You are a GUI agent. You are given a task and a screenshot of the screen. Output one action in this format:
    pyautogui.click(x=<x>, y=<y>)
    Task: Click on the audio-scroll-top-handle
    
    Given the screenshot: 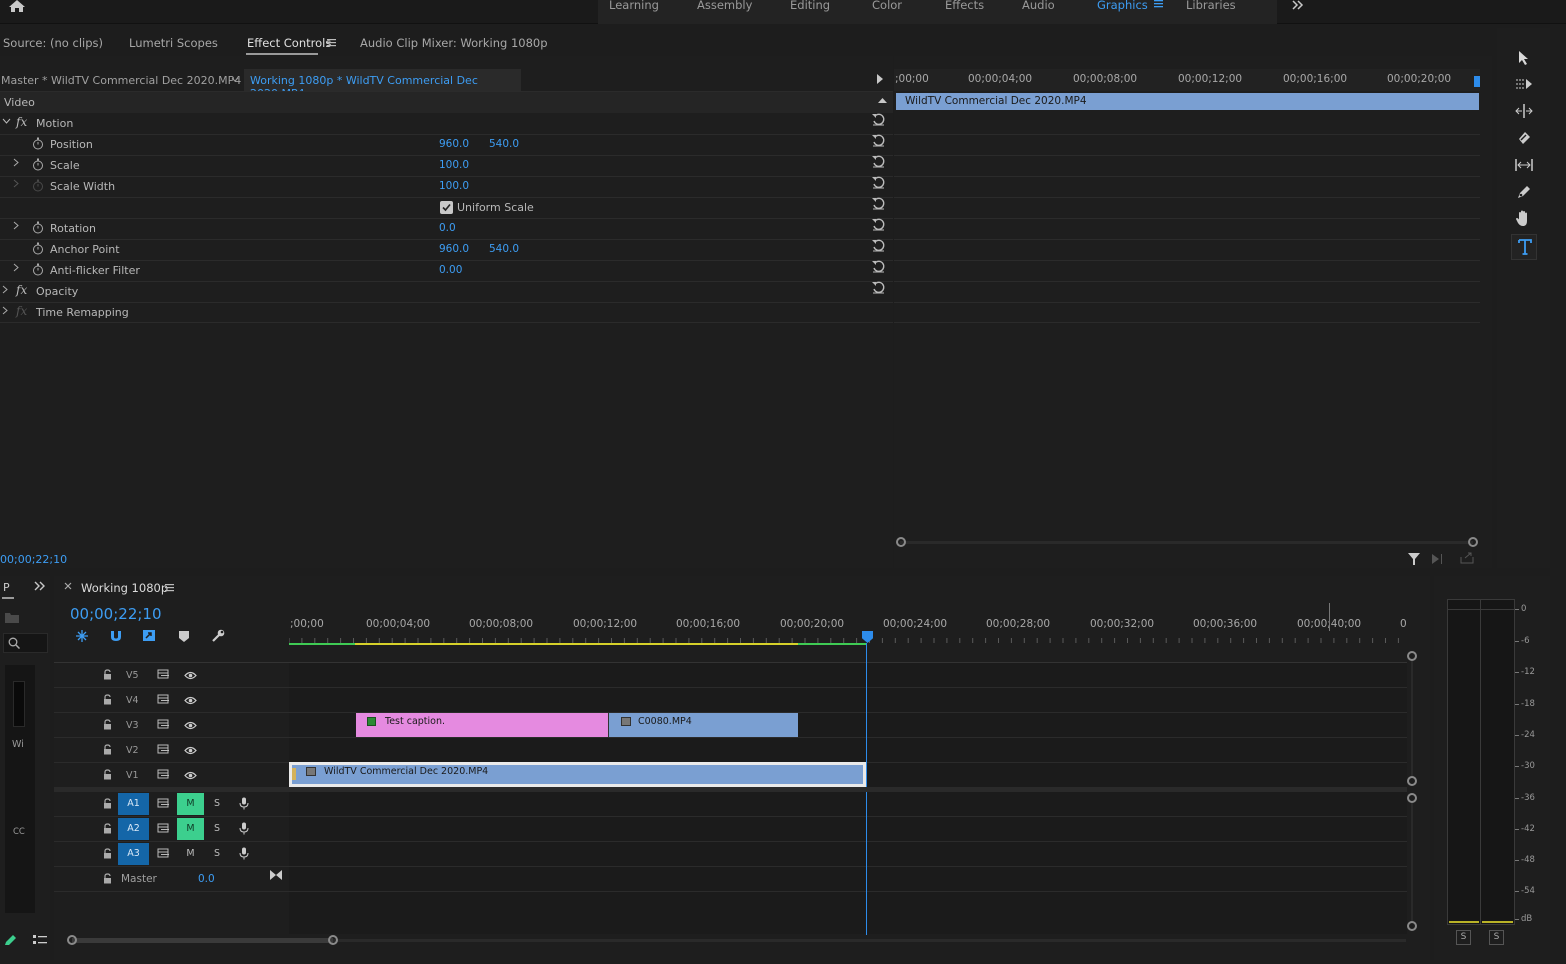 What is the action you would take?
    pyautogui.click(x=1412, y=798)
    